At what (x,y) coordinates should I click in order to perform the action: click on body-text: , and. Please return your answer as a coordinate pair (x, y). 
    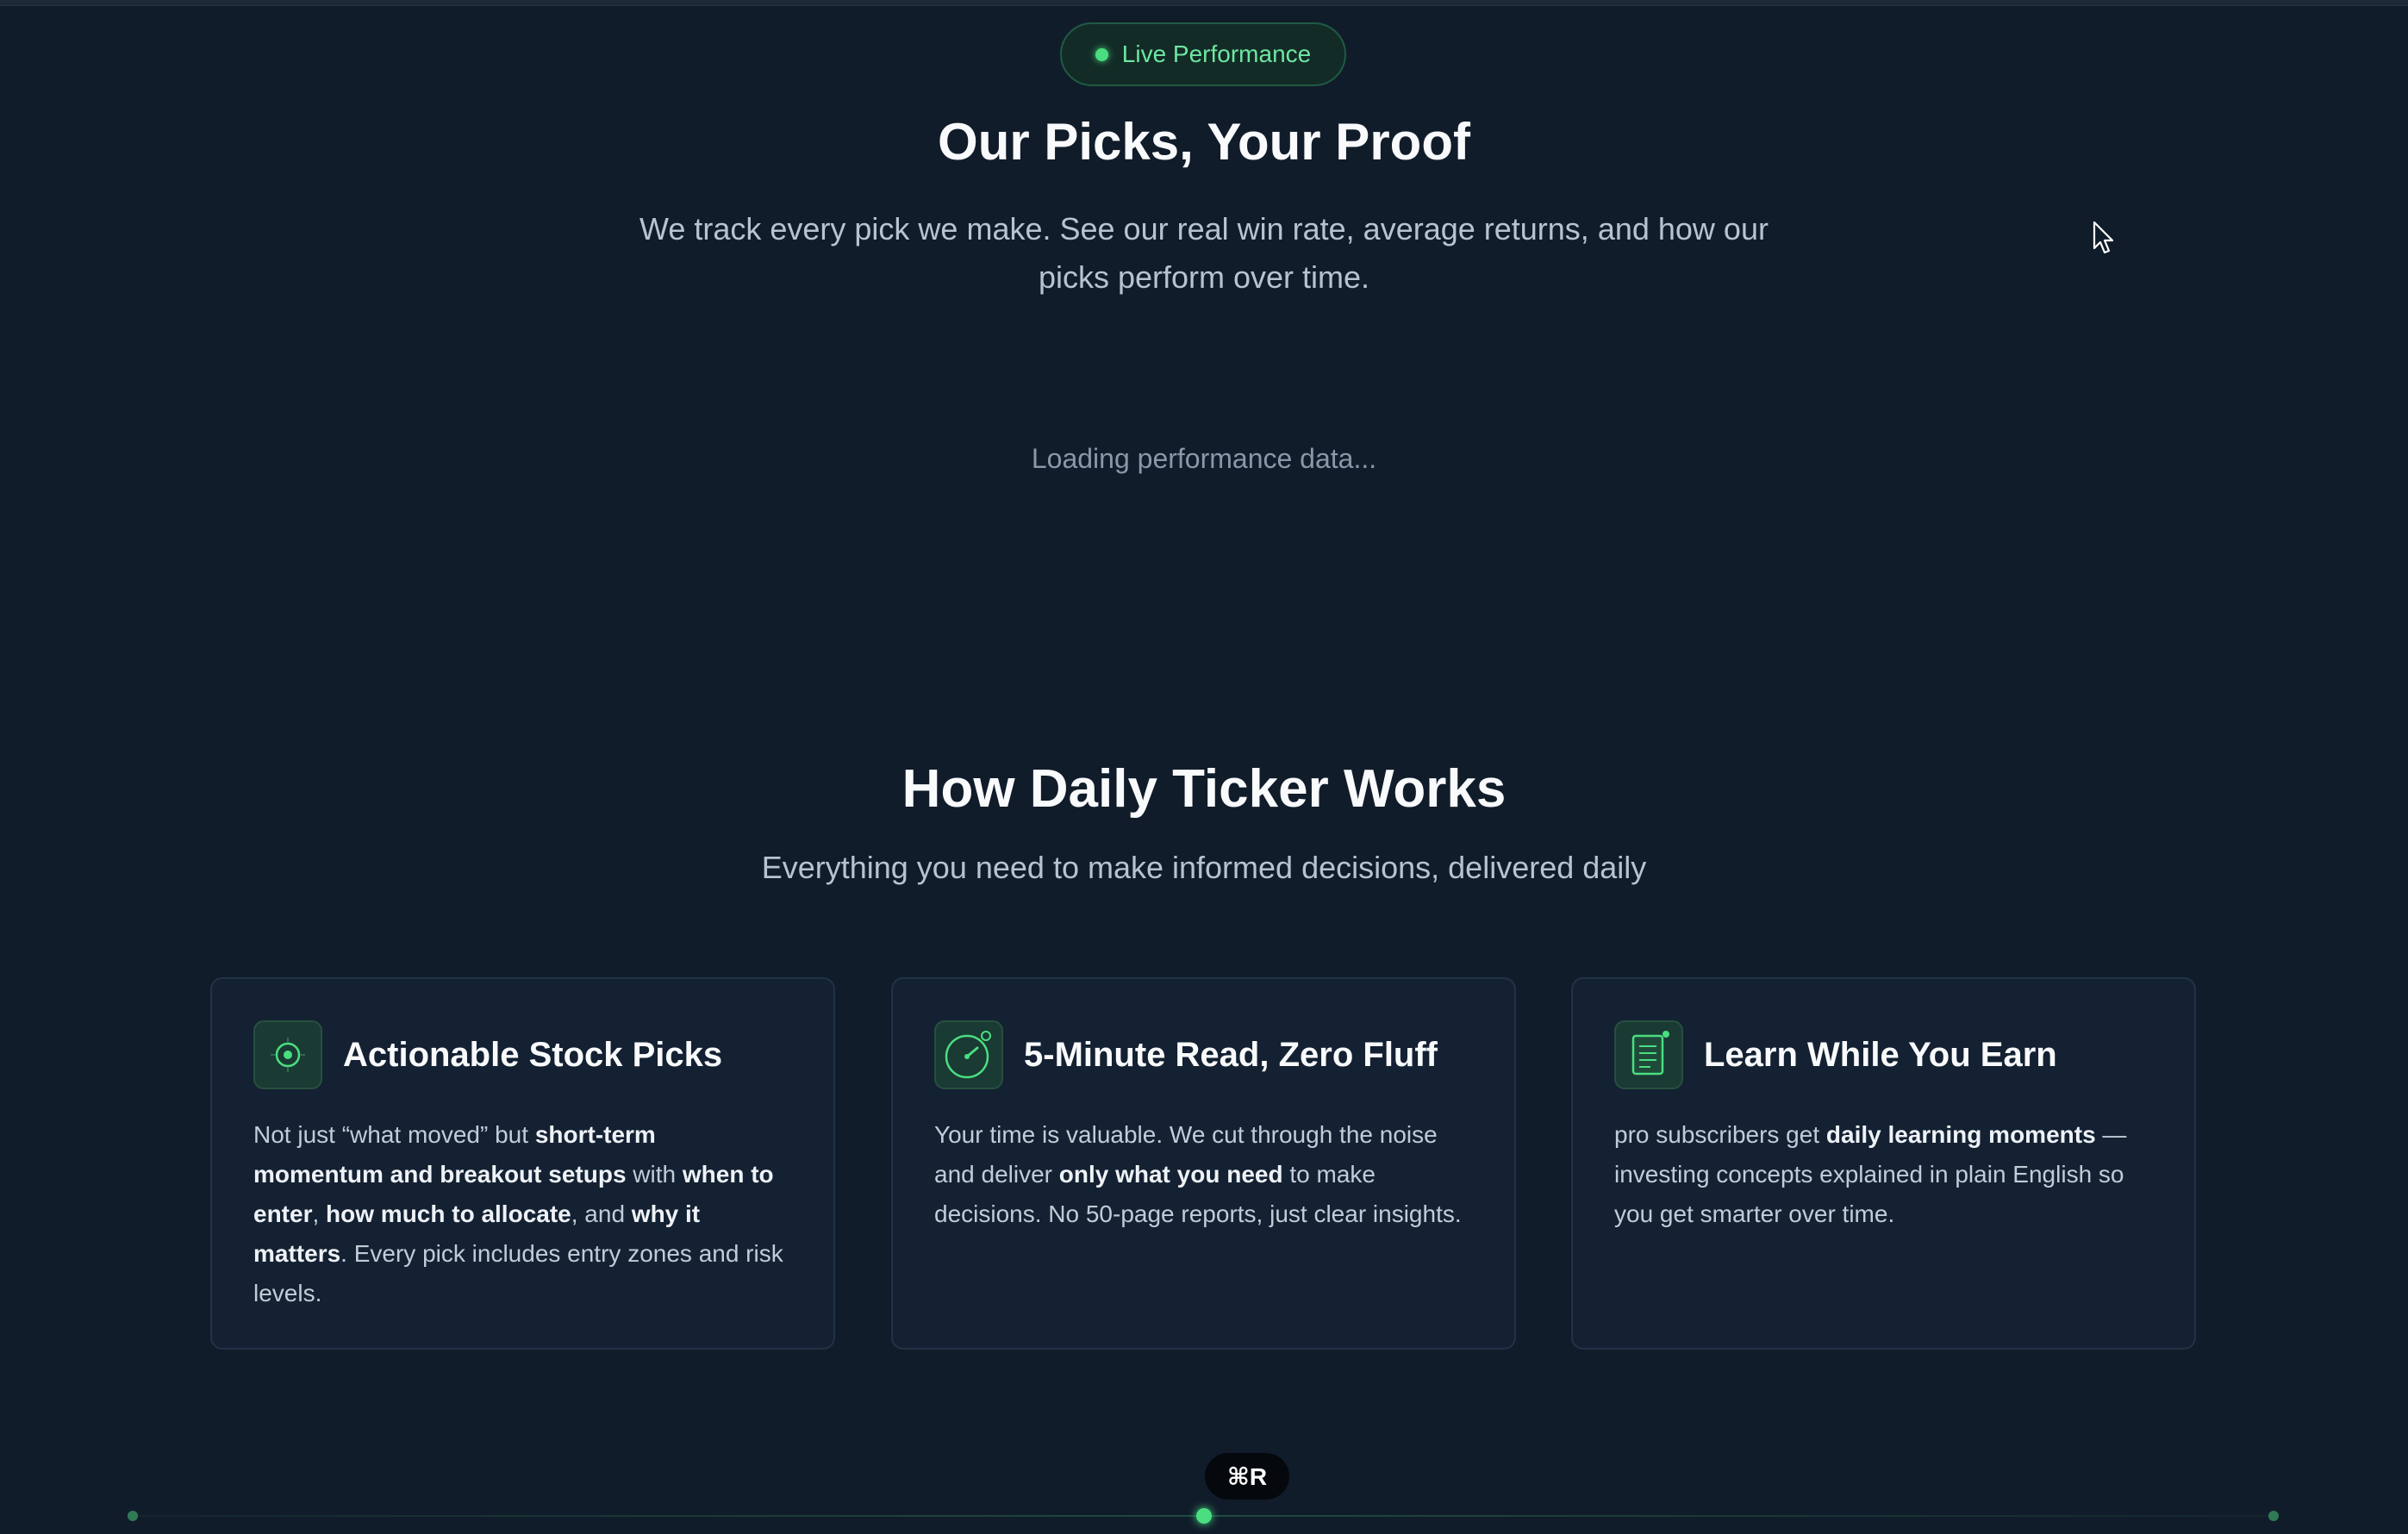
    Looking at the image, I should click on (601, 1213).